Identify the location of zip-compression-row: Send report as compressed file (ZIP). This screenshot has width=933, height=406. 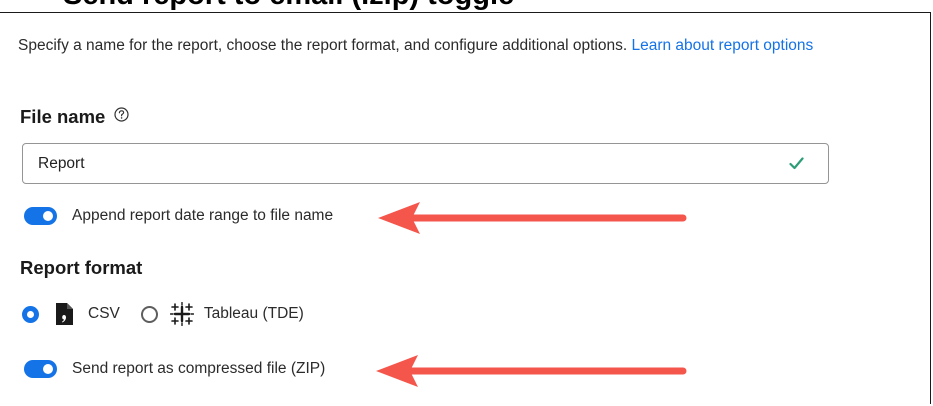
(174, 369).